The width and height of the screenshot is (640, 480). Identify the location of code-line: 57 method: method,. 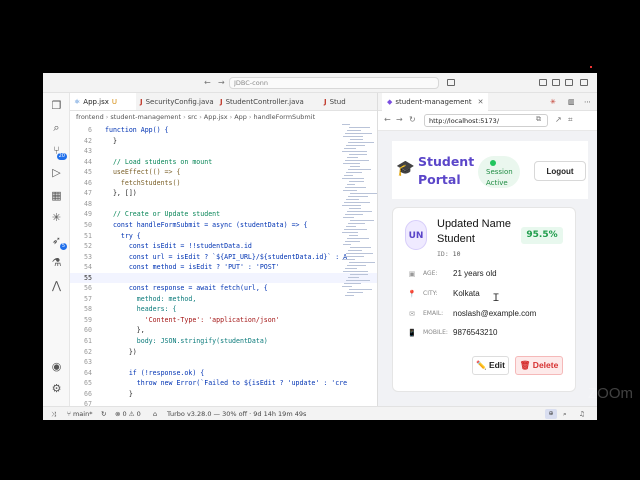
(223, 299).